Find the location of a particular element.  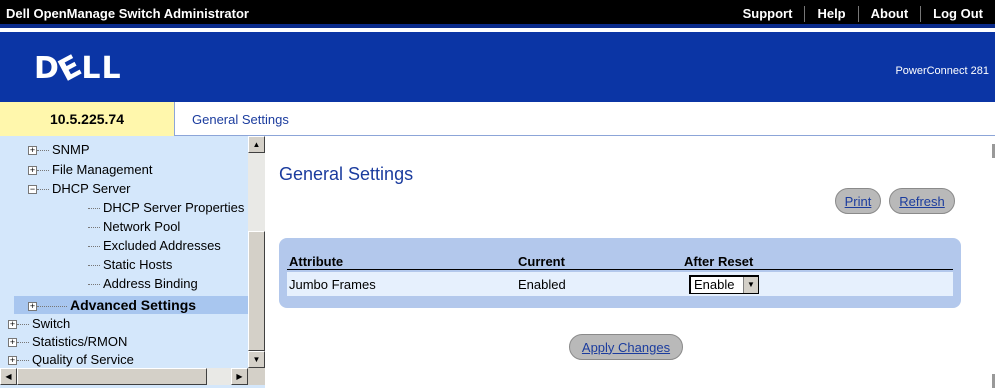

table-row: Jumbo Frames Enabled Enable ▼ is located at coordinates (620, 284).